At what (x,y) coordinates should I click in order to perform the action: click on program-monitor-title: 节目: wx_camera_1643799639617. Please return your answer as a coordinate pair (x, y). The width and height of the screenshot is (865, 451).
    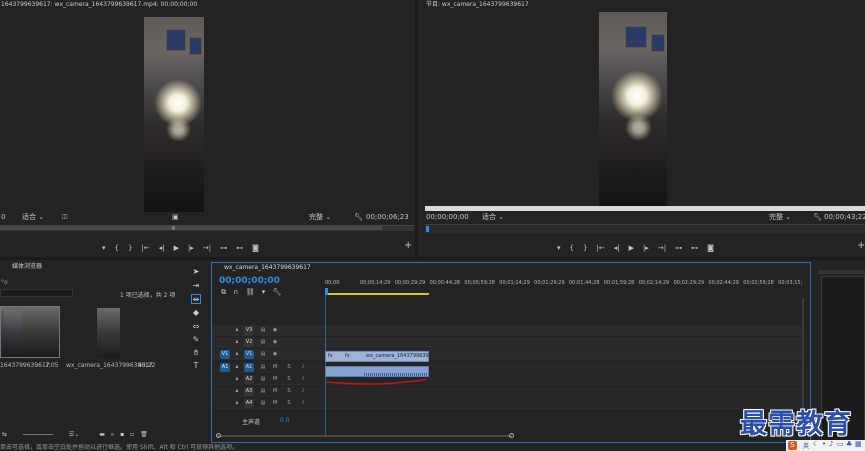
    Looking at the image, I should click on (576, 5).